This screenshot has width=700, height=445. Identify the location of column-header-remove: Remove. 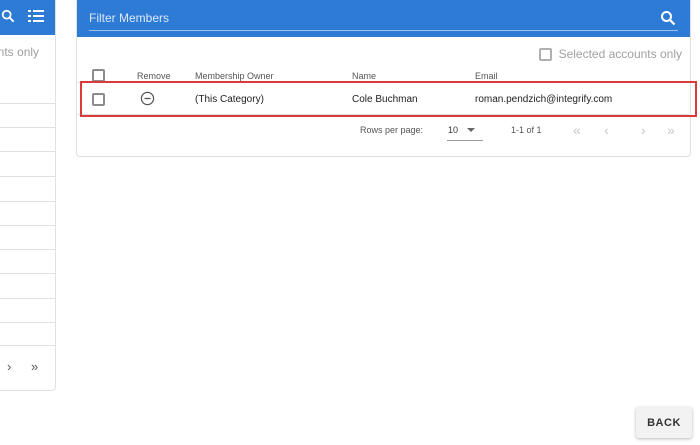
(154, 76).